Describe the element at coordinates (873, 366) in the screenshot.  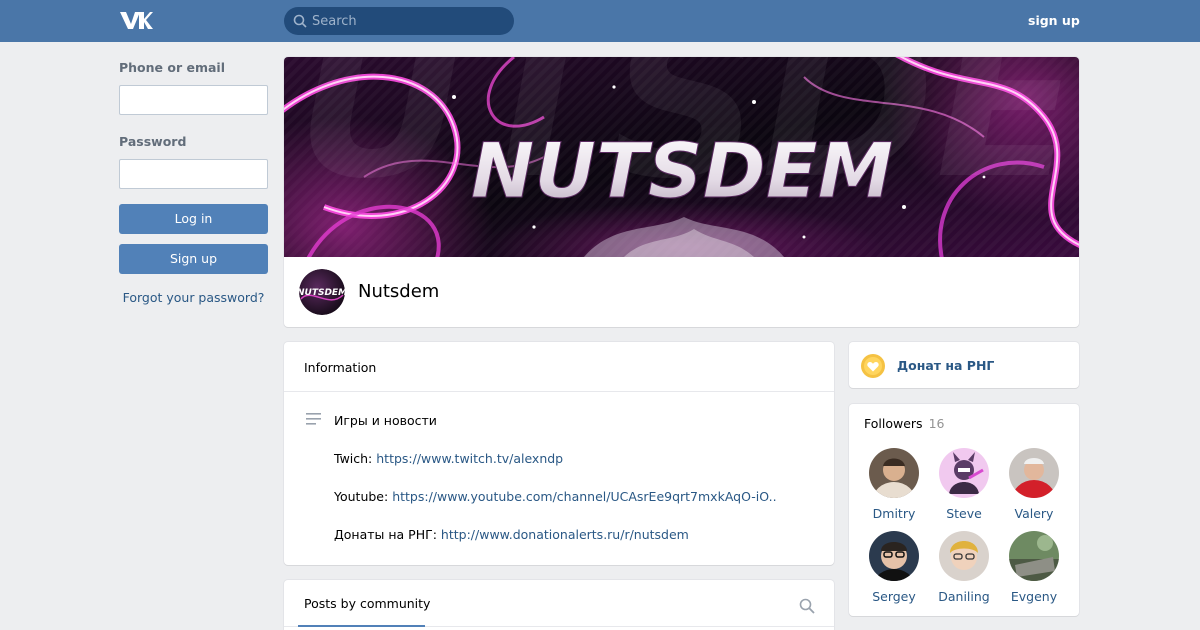
I see `heart-coin-icon` at that location.